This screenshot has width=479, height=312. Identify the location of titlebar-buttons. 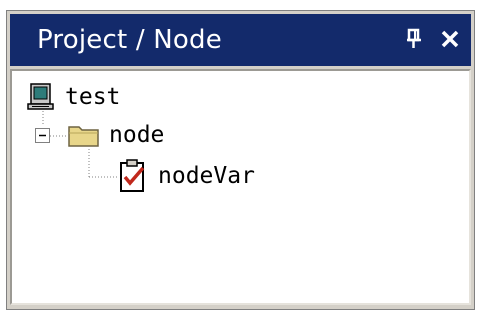
(432, 39).